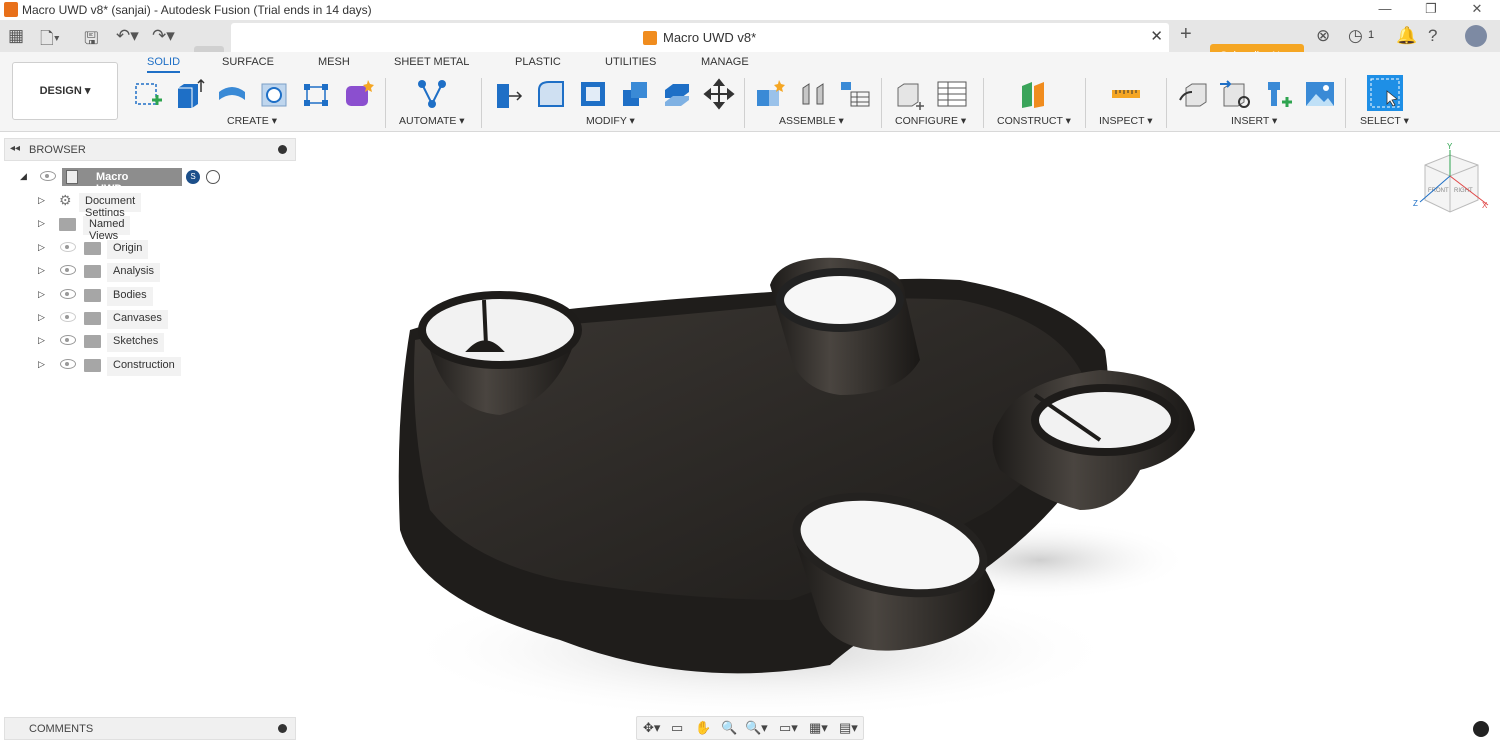 The width and height of the screenshot is (1500, 743). I want to click on tab-manage: MANAGE, so click(725, 62).